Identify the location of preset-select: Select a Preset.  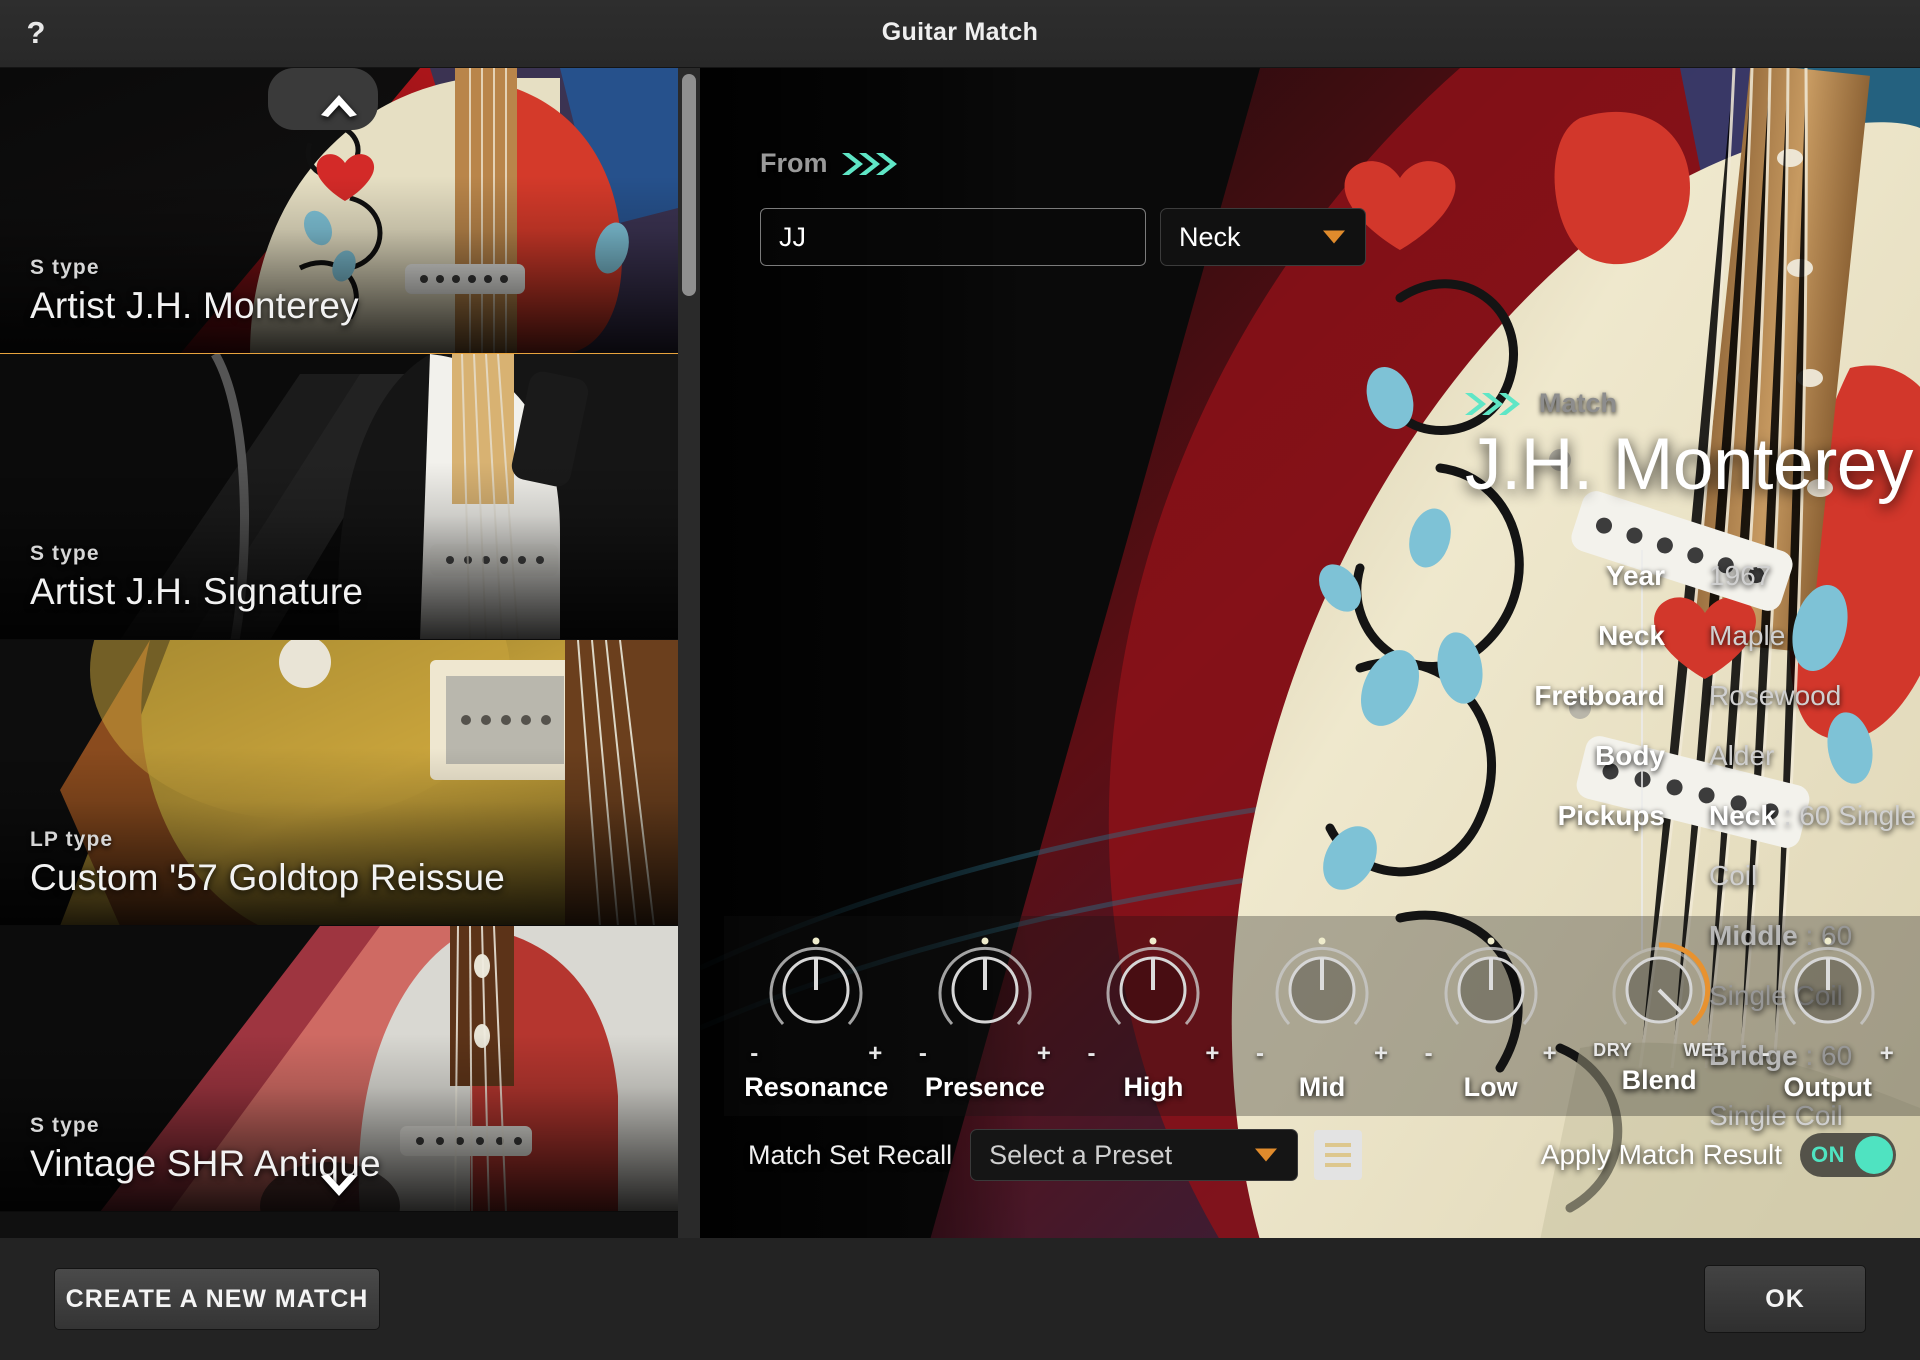
(1134, 1155).